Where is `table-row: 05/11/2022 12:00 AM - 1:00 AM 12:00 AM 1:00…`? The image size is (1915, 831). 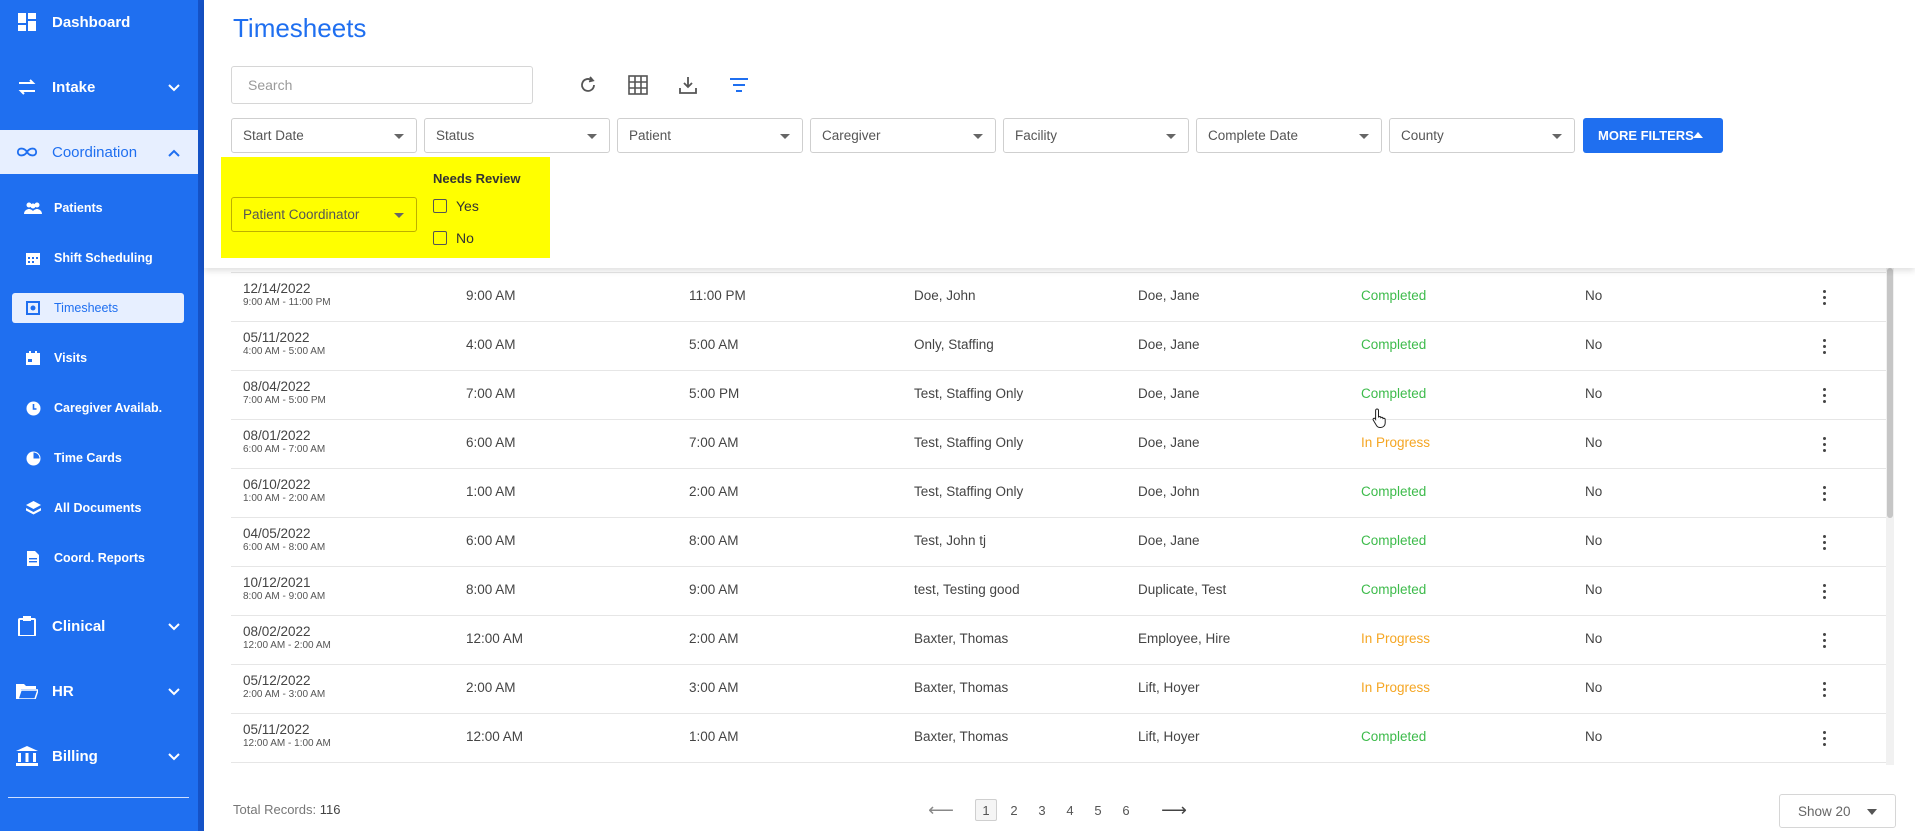 table-row: 05/11/2022 12:00 AM - 1:00 AM 12:00 AM 1:00… is located at coordinates (1058, 738).